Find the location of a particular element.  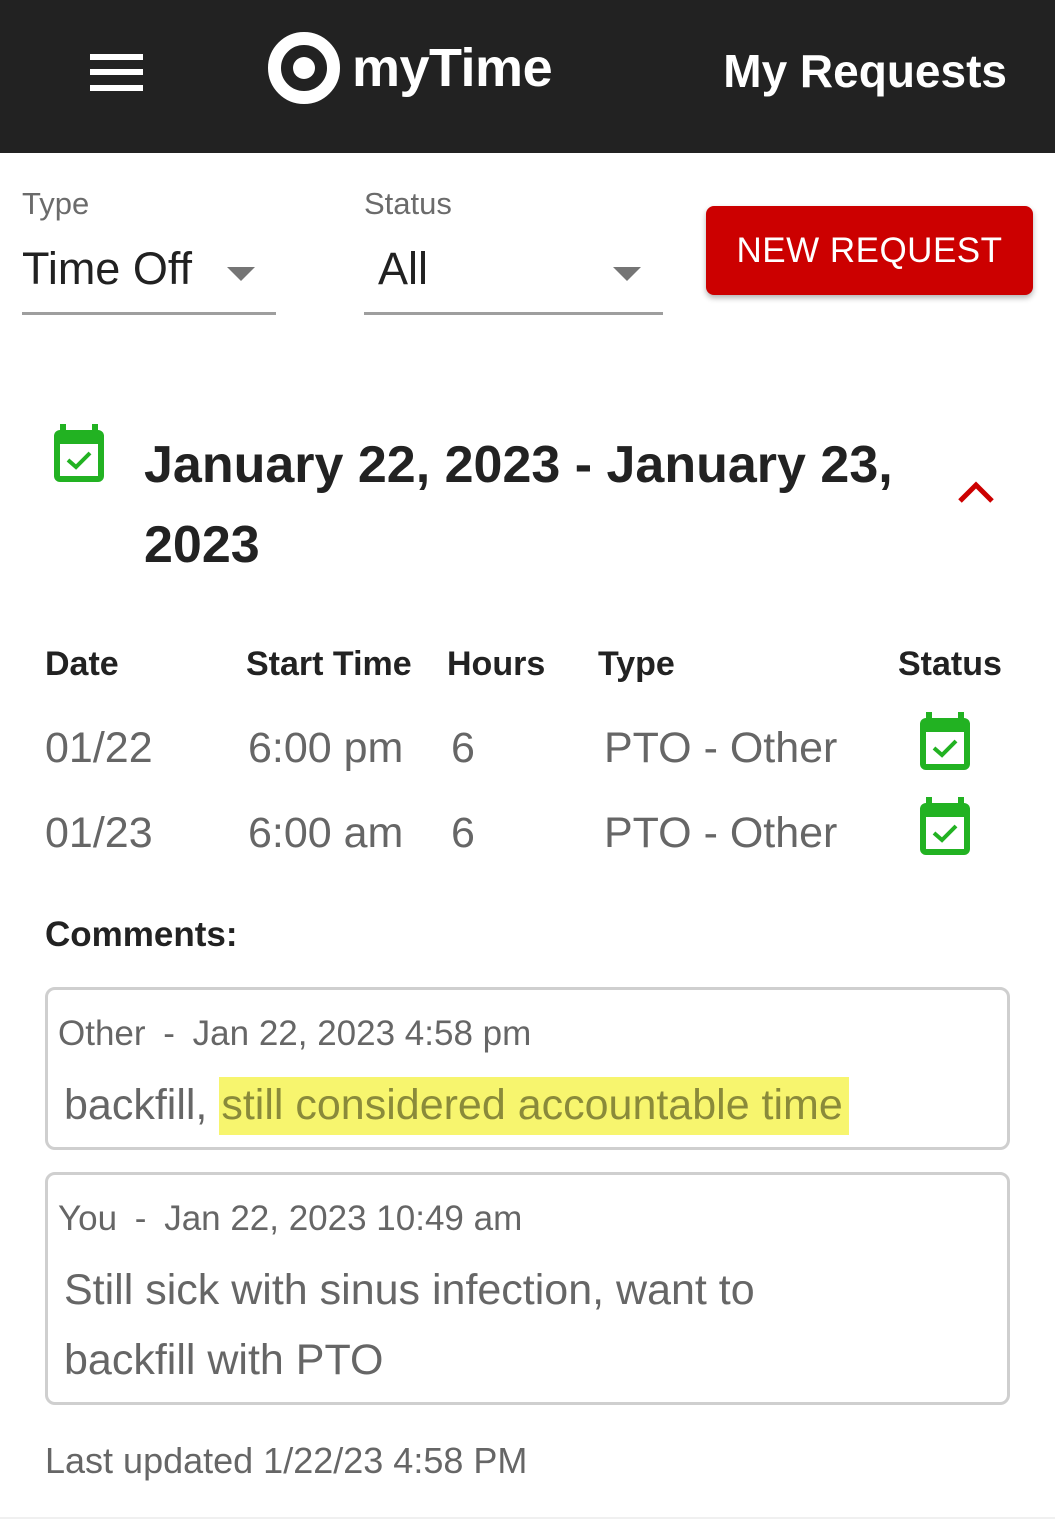

comment-meta: Other - Jan 22, 2023 4:58 pm is located at coordinates (294, 1034).